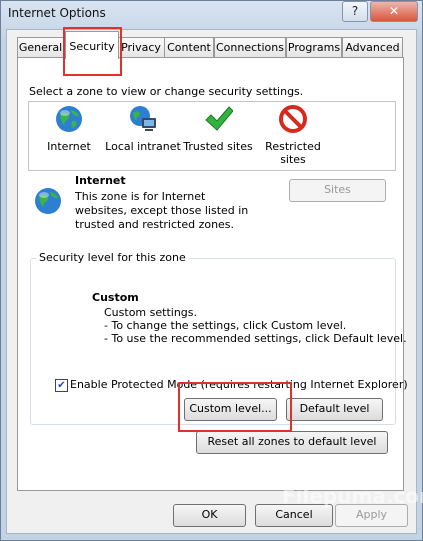 Image resolution: width=423 pixels, height=541 pixels. I want to click on zone-internet: Internet, so click(69, 128).